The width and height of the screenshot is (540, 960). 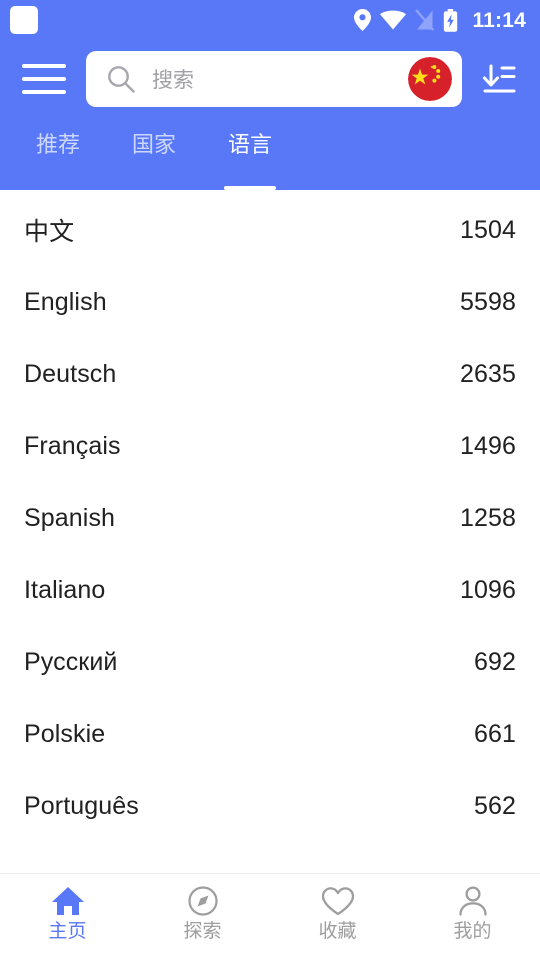 I want to click on nav-item-home-label: 主页, so click(x=67, y=931).